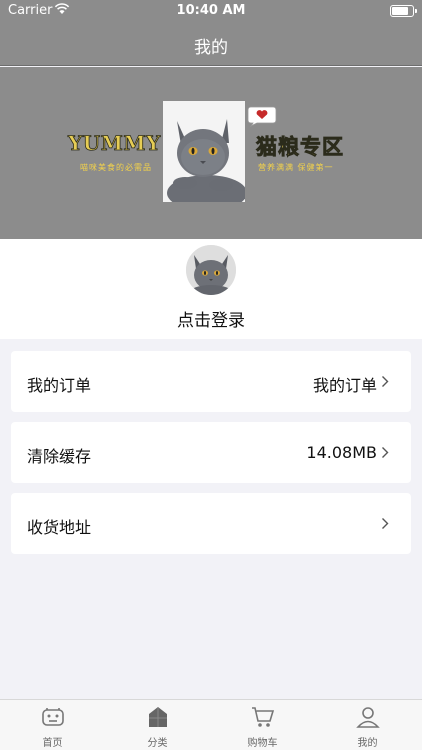 The width and height of the screenshot is (422, 750). I want to click on clear-cache-label: 清除缓存, so click(59, 456).